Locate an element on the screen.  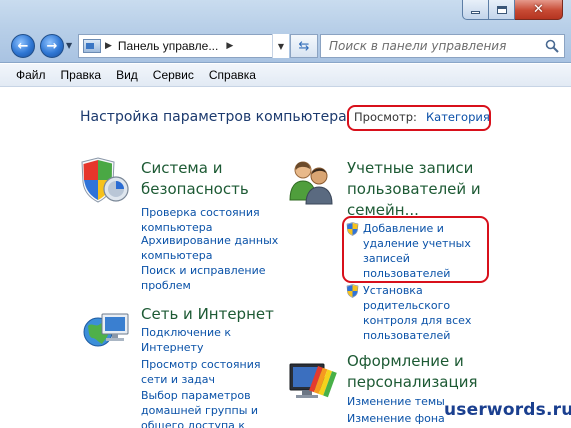
task-link-line: контроля для всех is located at coordinates (417, 320).